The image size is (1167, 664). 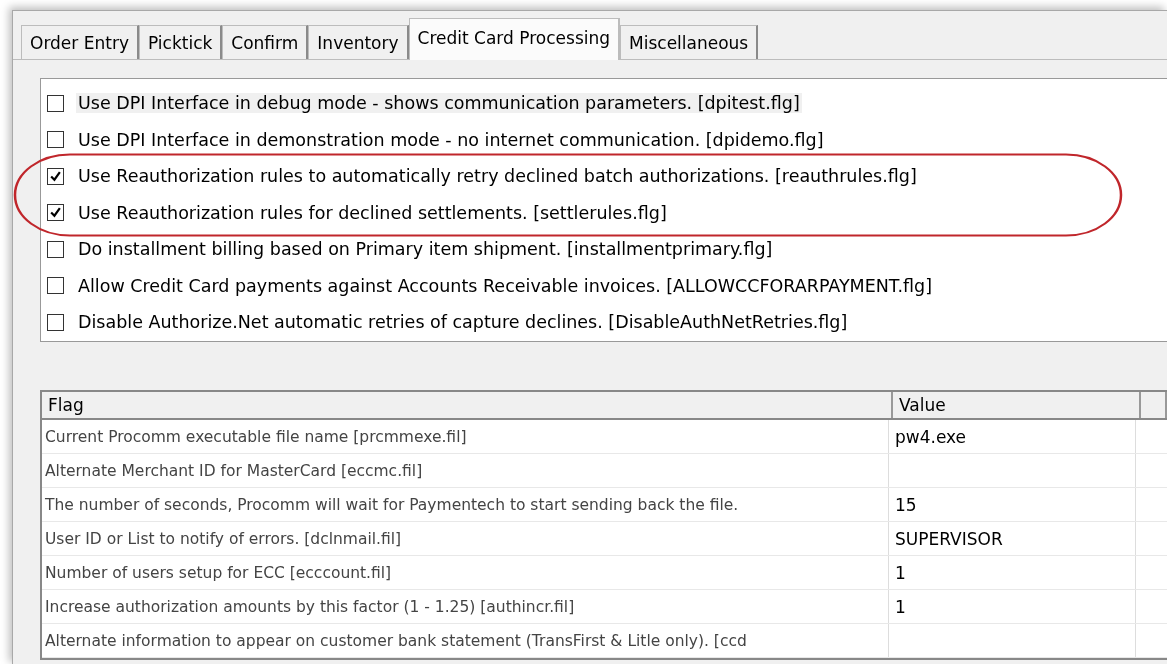 I want to click on table-cell: User ID or List to notify of errors. [dclnmail.fil], so click(x=465, y=538).